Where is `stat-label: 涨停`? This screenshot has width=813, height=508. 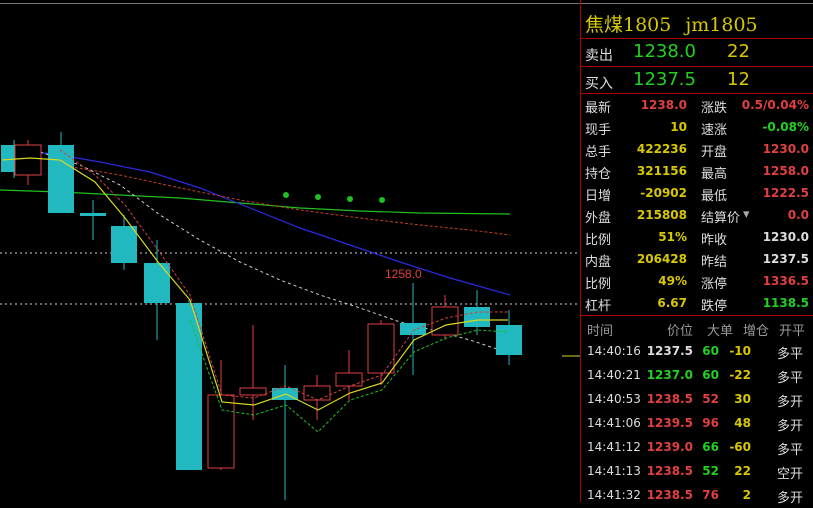
stat-label: 涨停 is located at coordinates (714, 284).